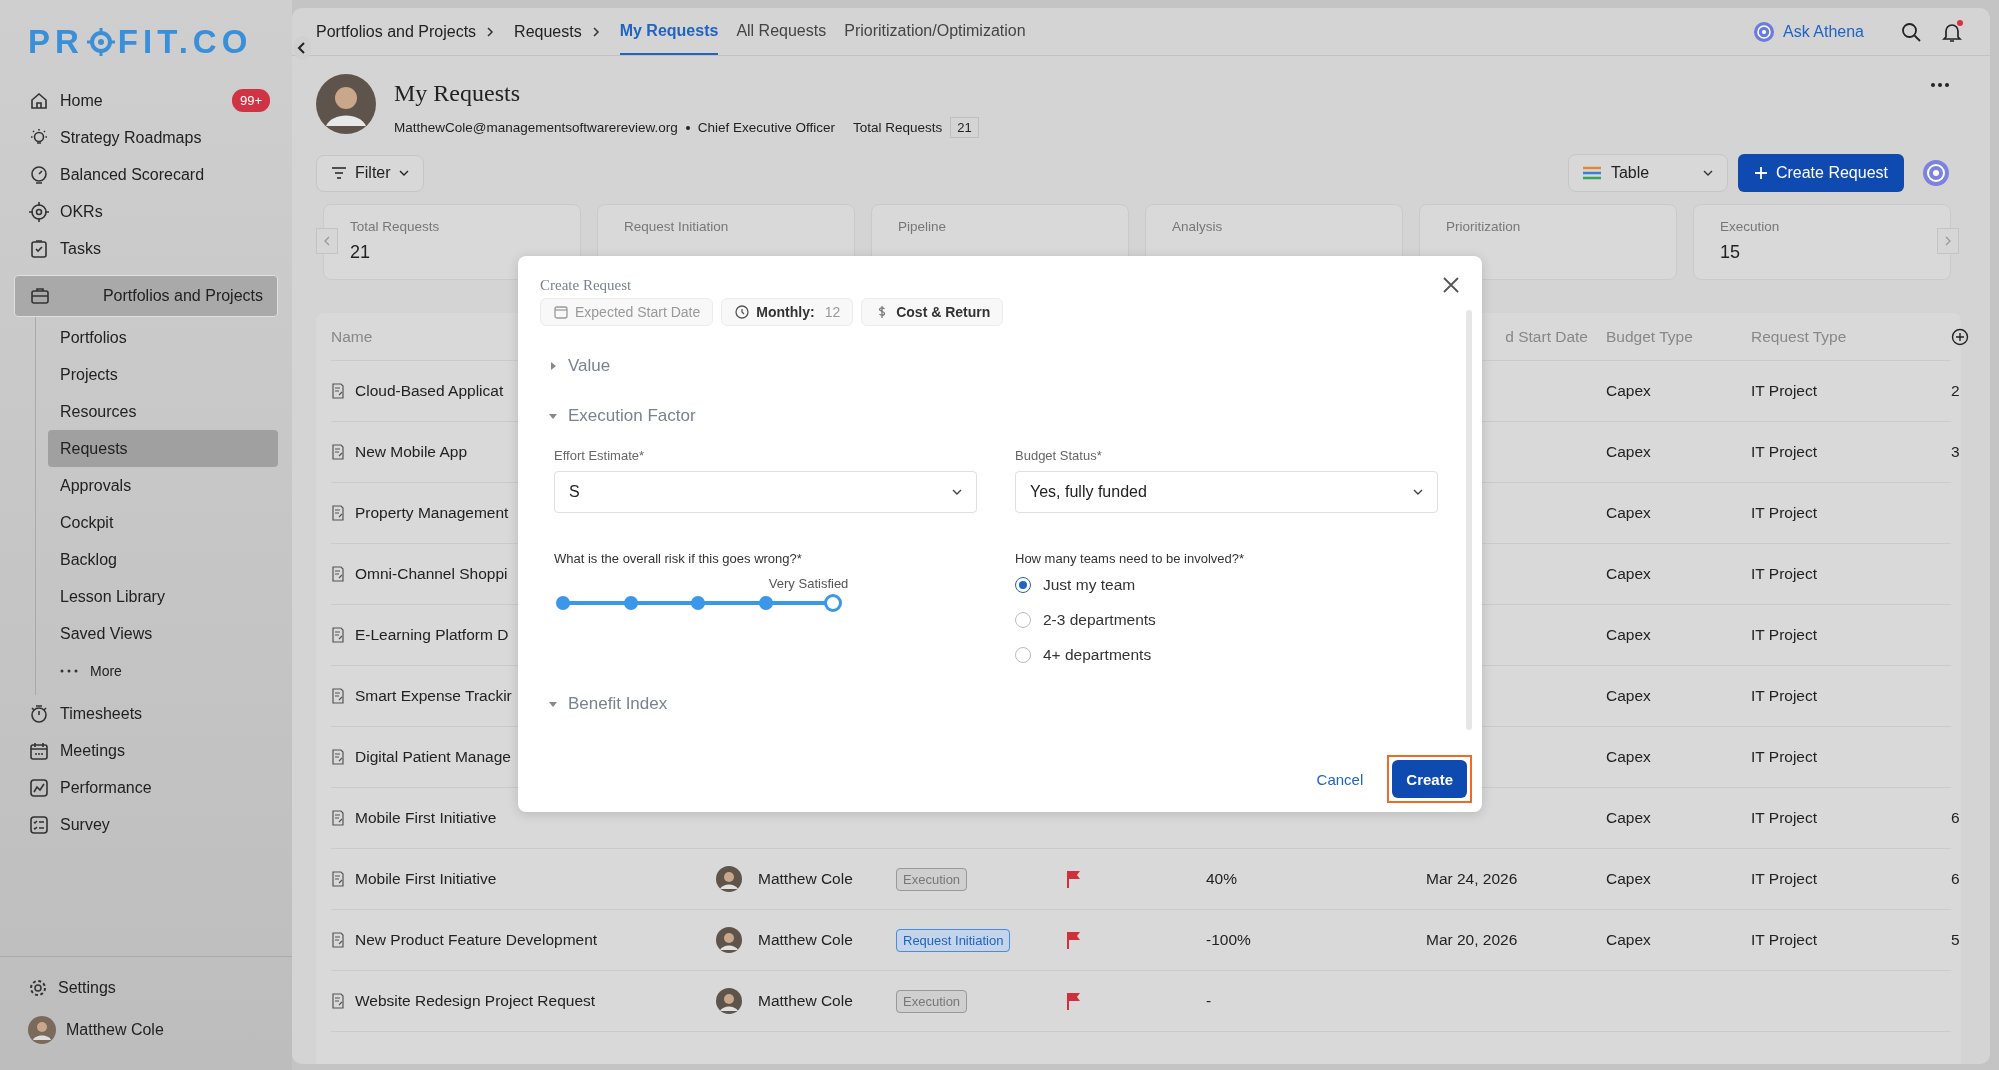 The width and height of the screenshot is (1999, 1070). I want to click on more-icon, so click(69, 670).